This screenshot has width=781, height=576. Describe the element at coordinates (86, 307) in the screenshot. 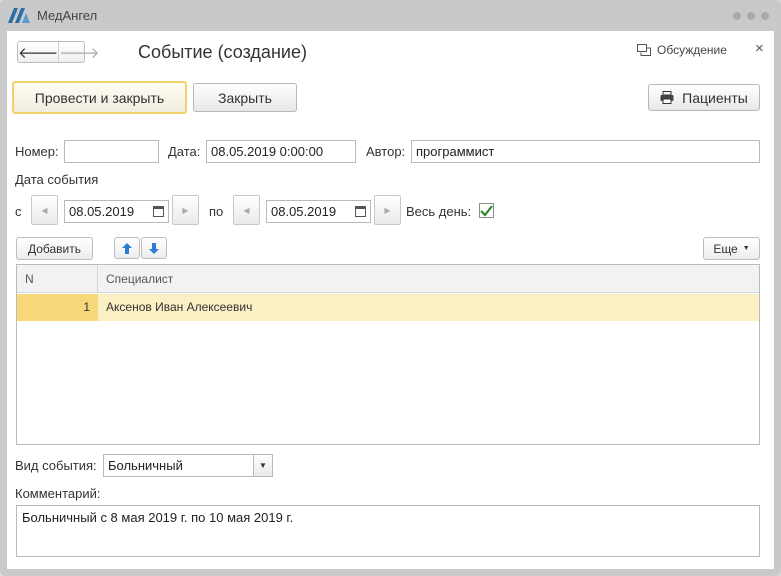

I see `row-number: 1` at that location.